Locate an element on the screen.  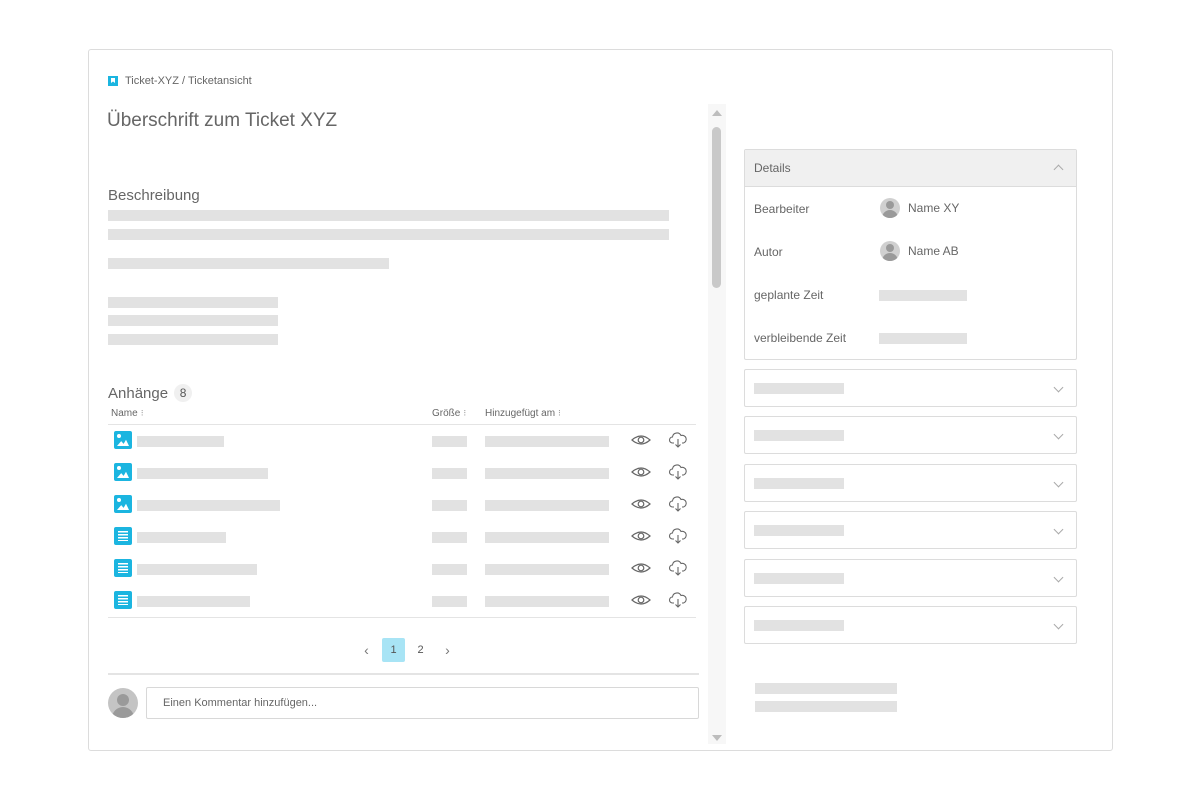
author-name: Name AB is located at coordinates (933, 251).